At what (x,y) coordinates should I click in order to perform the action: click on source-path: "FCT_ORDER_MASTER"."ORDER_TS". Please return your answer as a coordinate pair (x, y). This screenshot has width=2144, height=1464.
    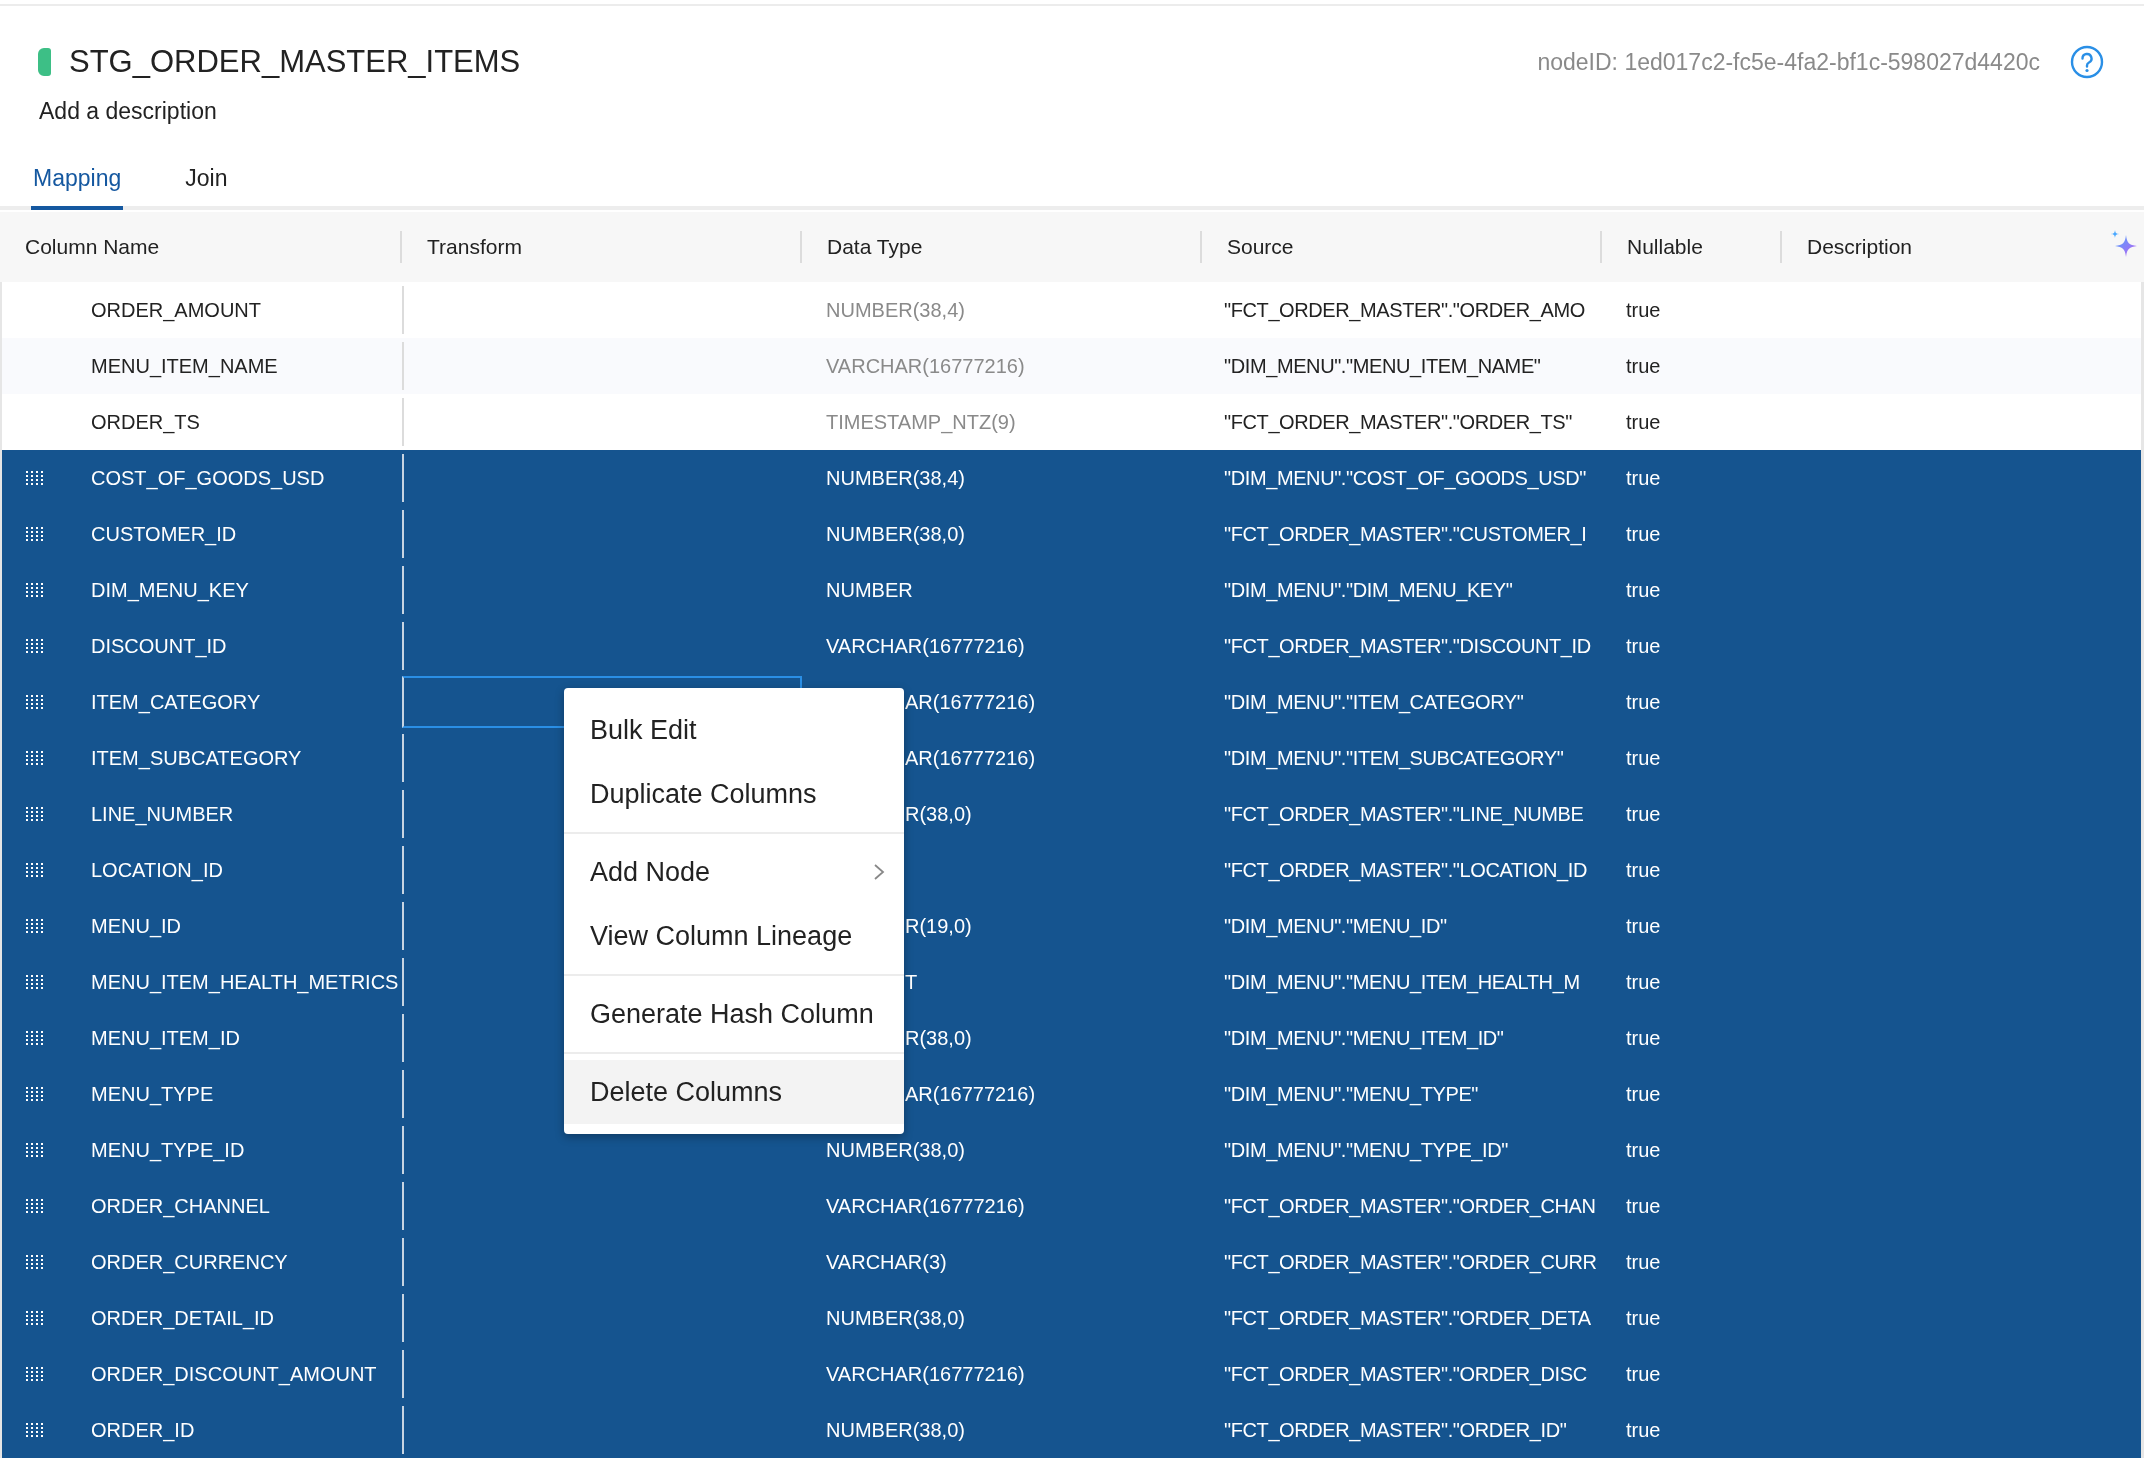
    Looking at the image, I should click on (1398, 422).